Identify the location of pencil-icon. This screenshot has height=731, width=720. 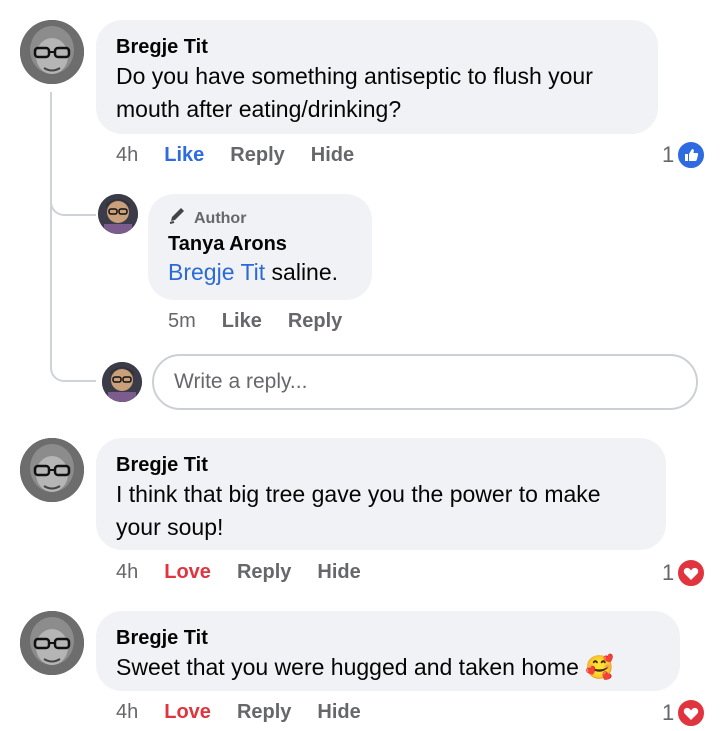
(178, 218).